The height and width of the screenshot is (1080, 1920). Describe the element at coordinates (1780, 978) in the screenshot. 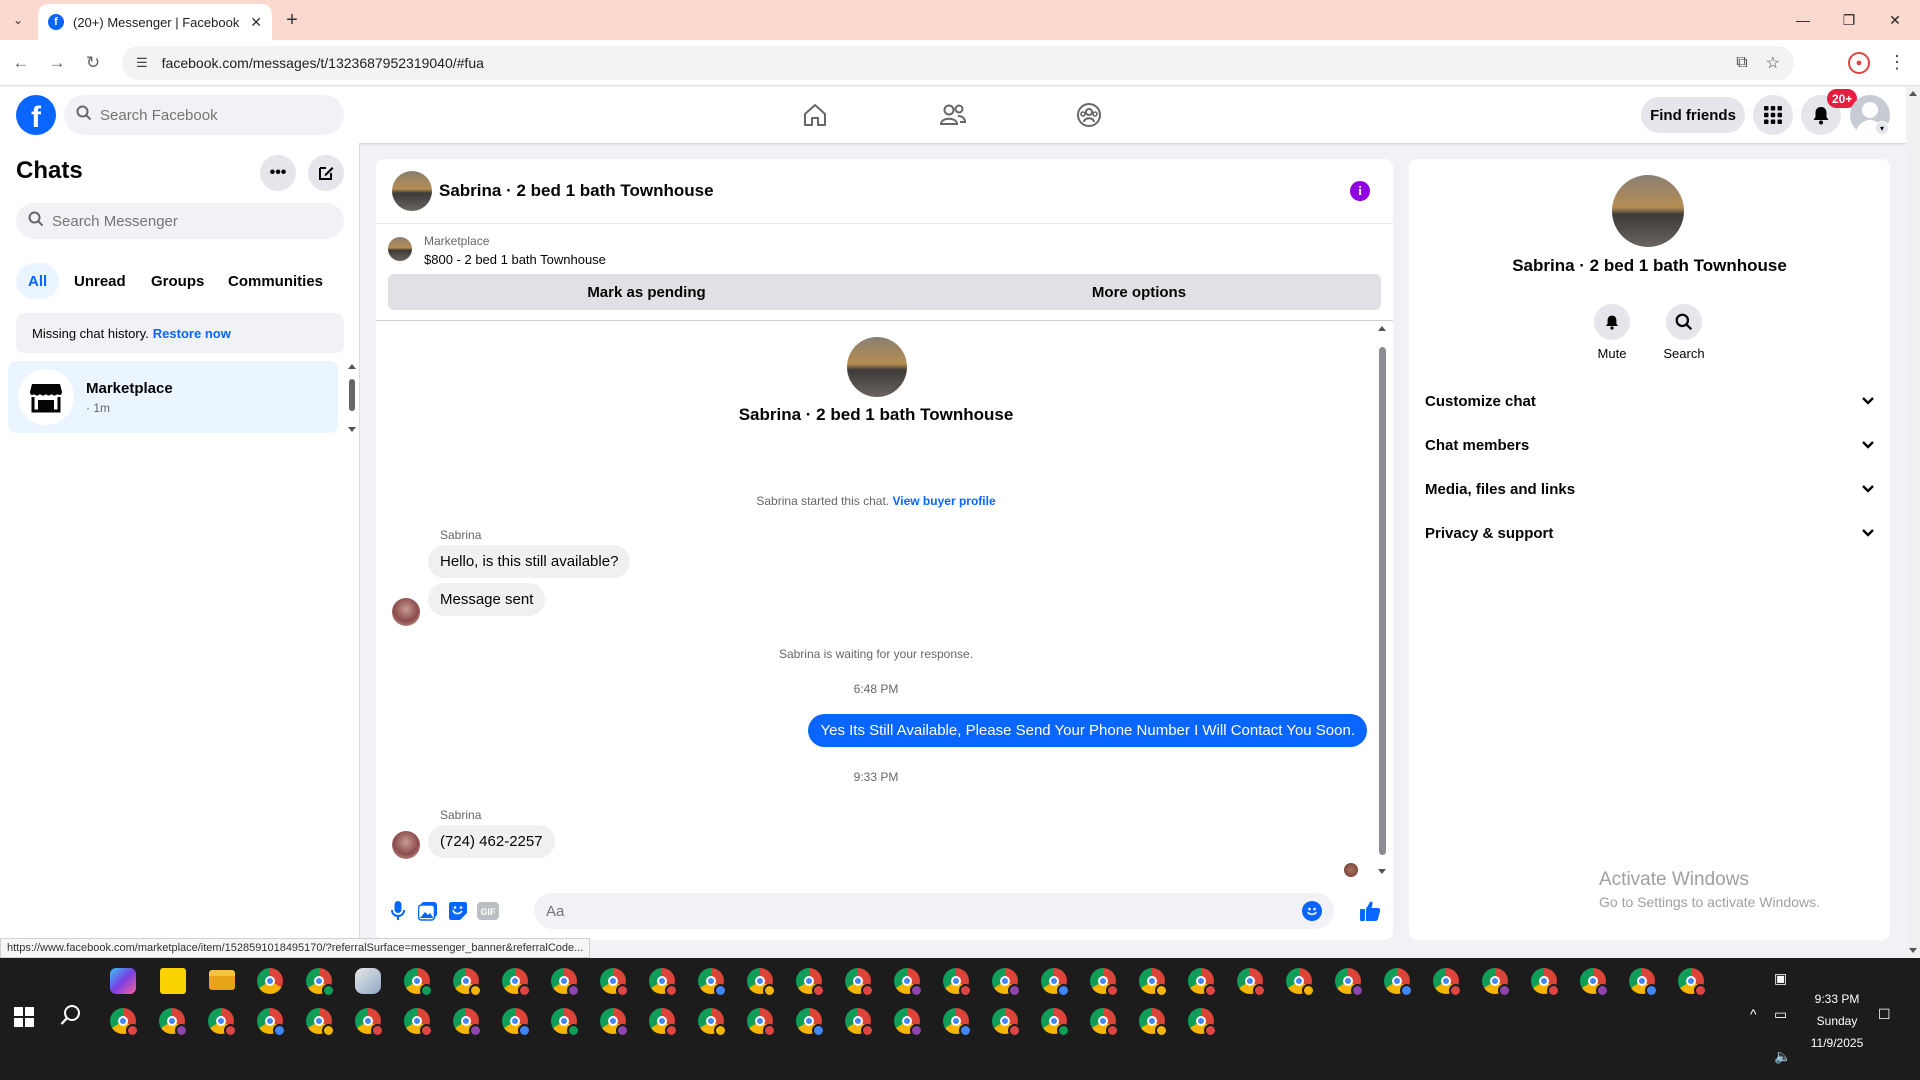

I see `tray-device-icon: ▣` at that location.